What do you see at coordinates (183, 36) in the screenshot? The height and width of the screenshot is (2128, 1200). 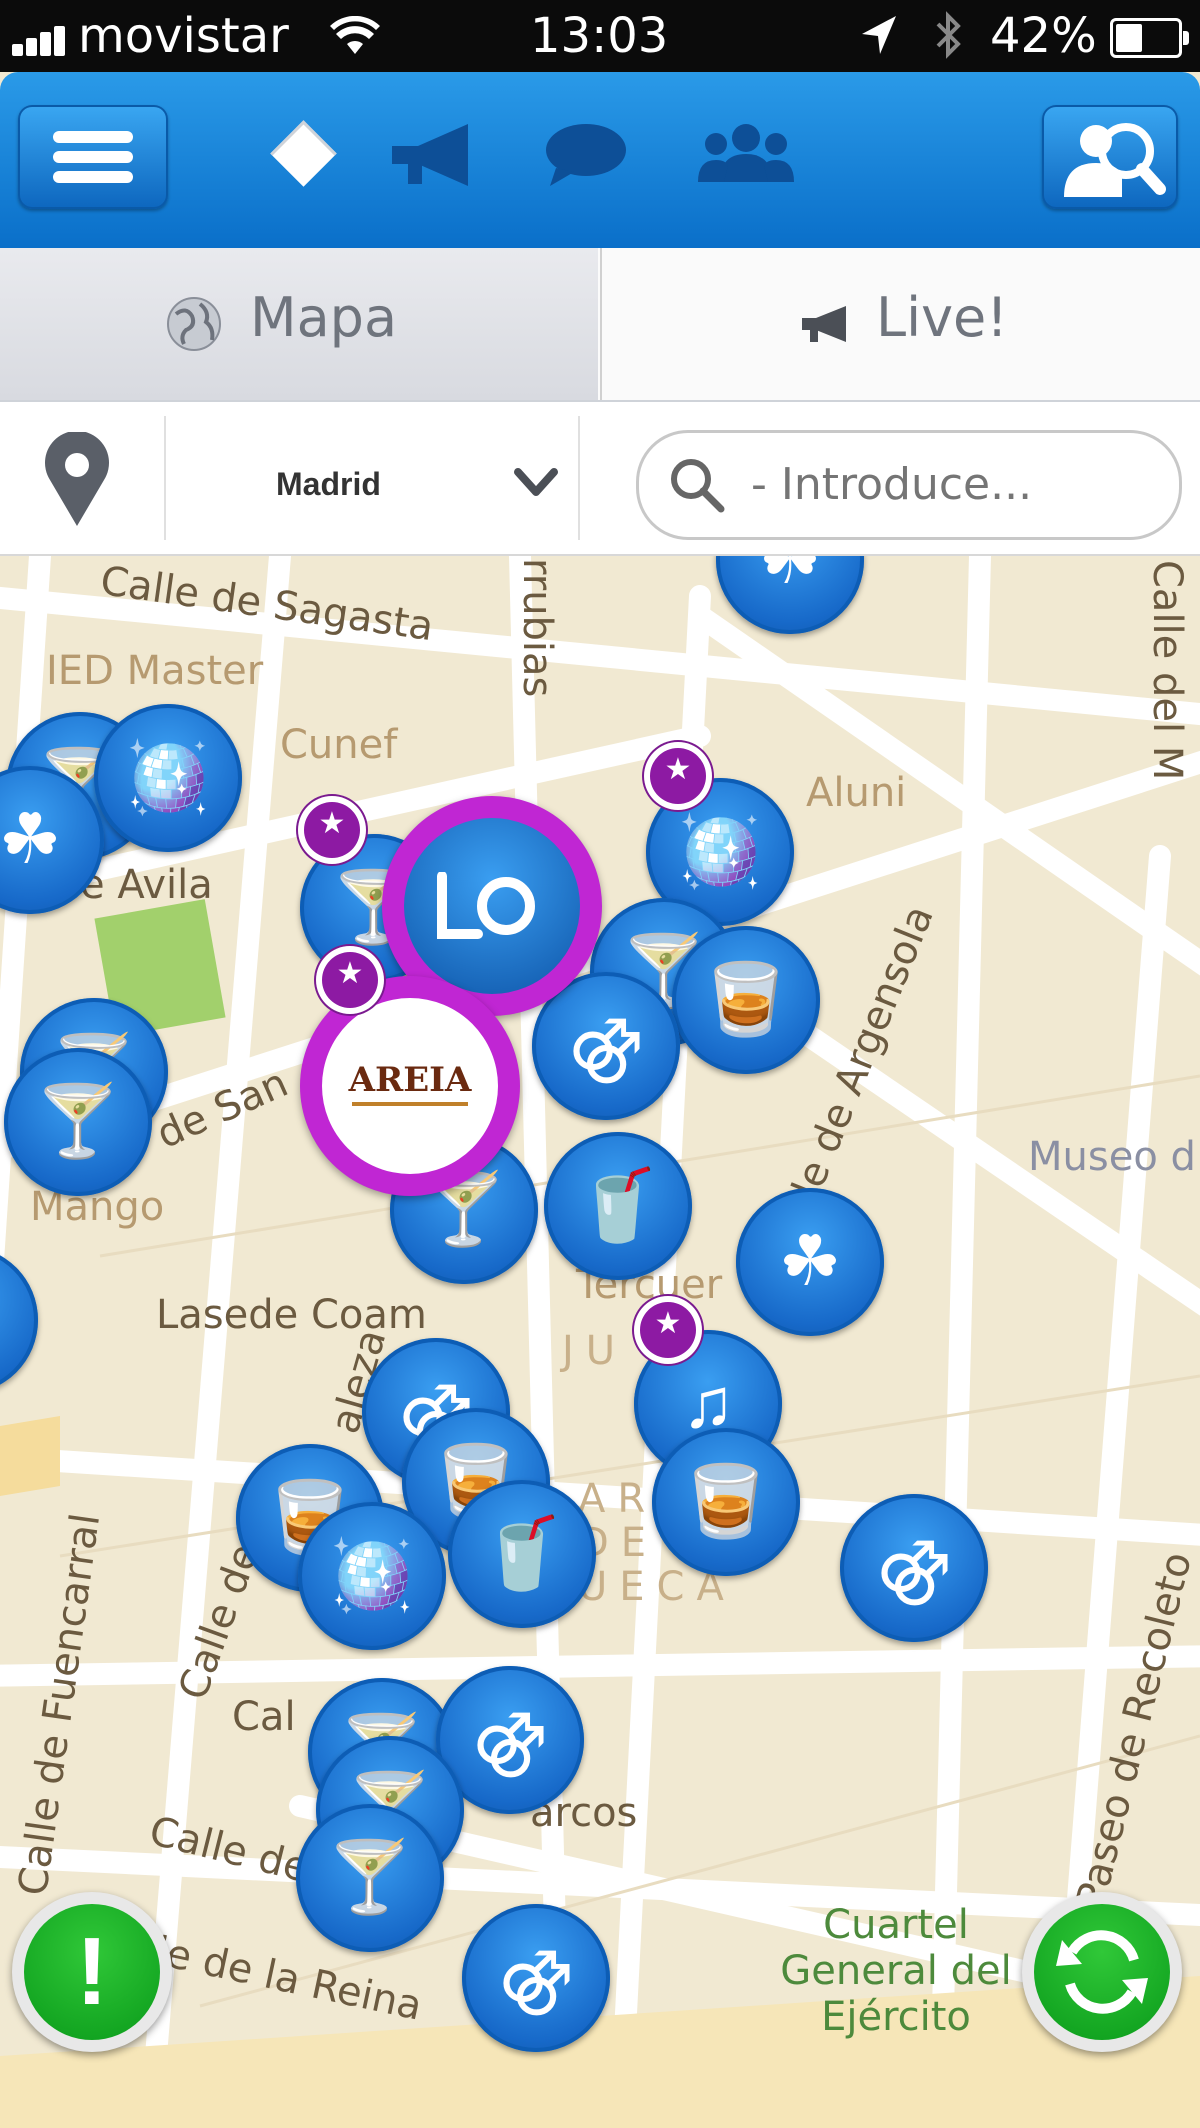 I see `carrier-name: movistar` at bounding box center [183, 36].